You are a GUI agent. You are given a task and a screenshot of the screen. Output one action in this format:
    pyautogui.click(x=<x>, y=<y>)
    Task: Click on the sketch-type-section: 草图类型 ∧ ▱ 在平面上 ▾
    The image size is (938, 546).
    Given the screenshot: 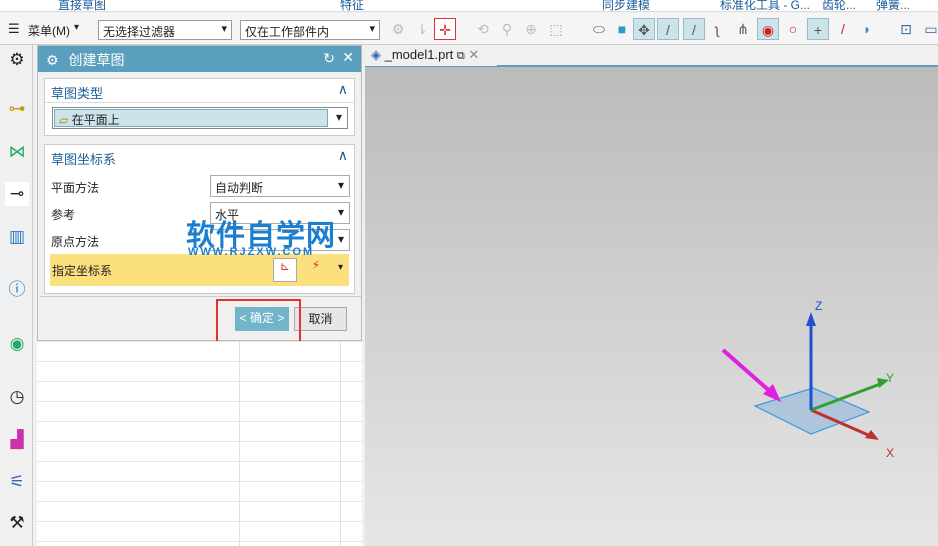 What is the action you would take?
    pyautogui.click(x=199, y=107)
    